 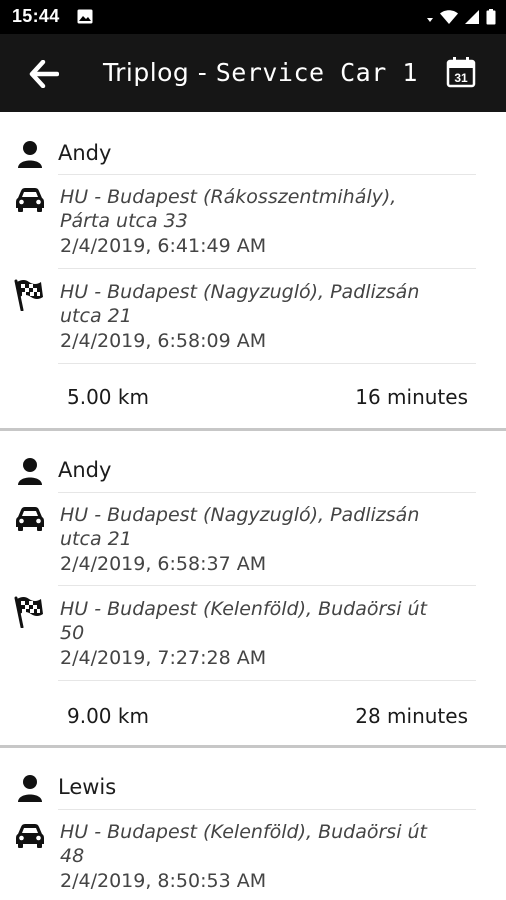 I want to click on title-car: Service Car 1, so click(x=316, y=72).